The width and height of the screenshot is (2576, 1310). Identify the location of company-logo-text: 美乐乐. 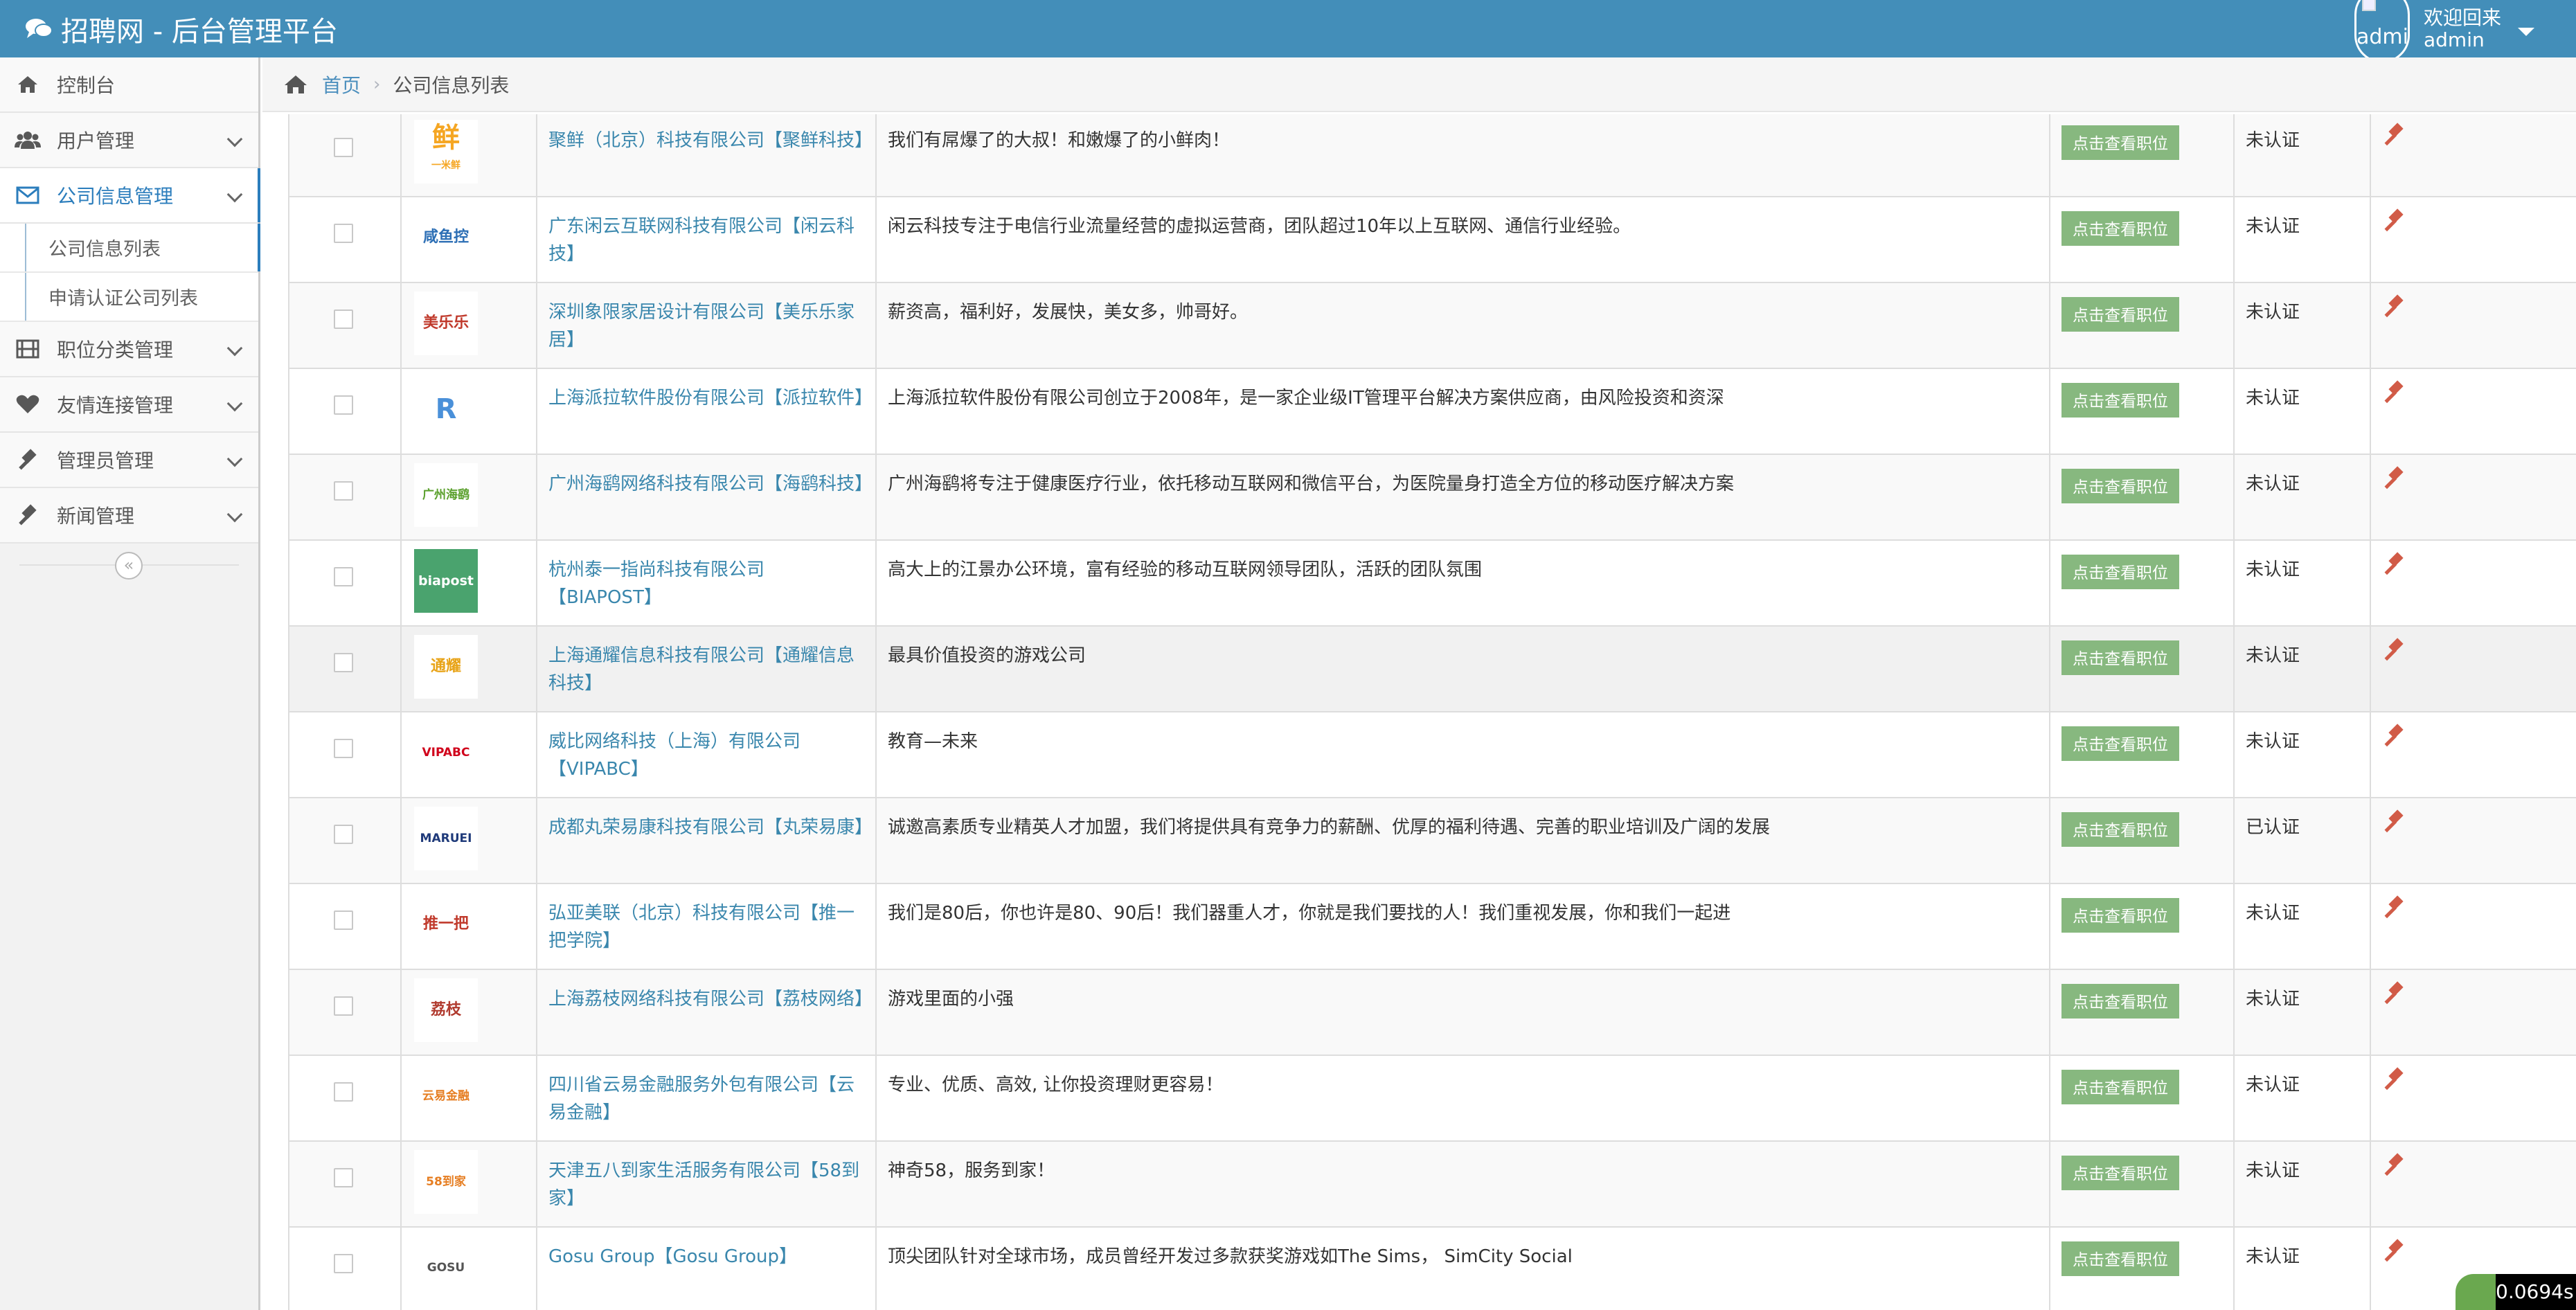
(446, 323).